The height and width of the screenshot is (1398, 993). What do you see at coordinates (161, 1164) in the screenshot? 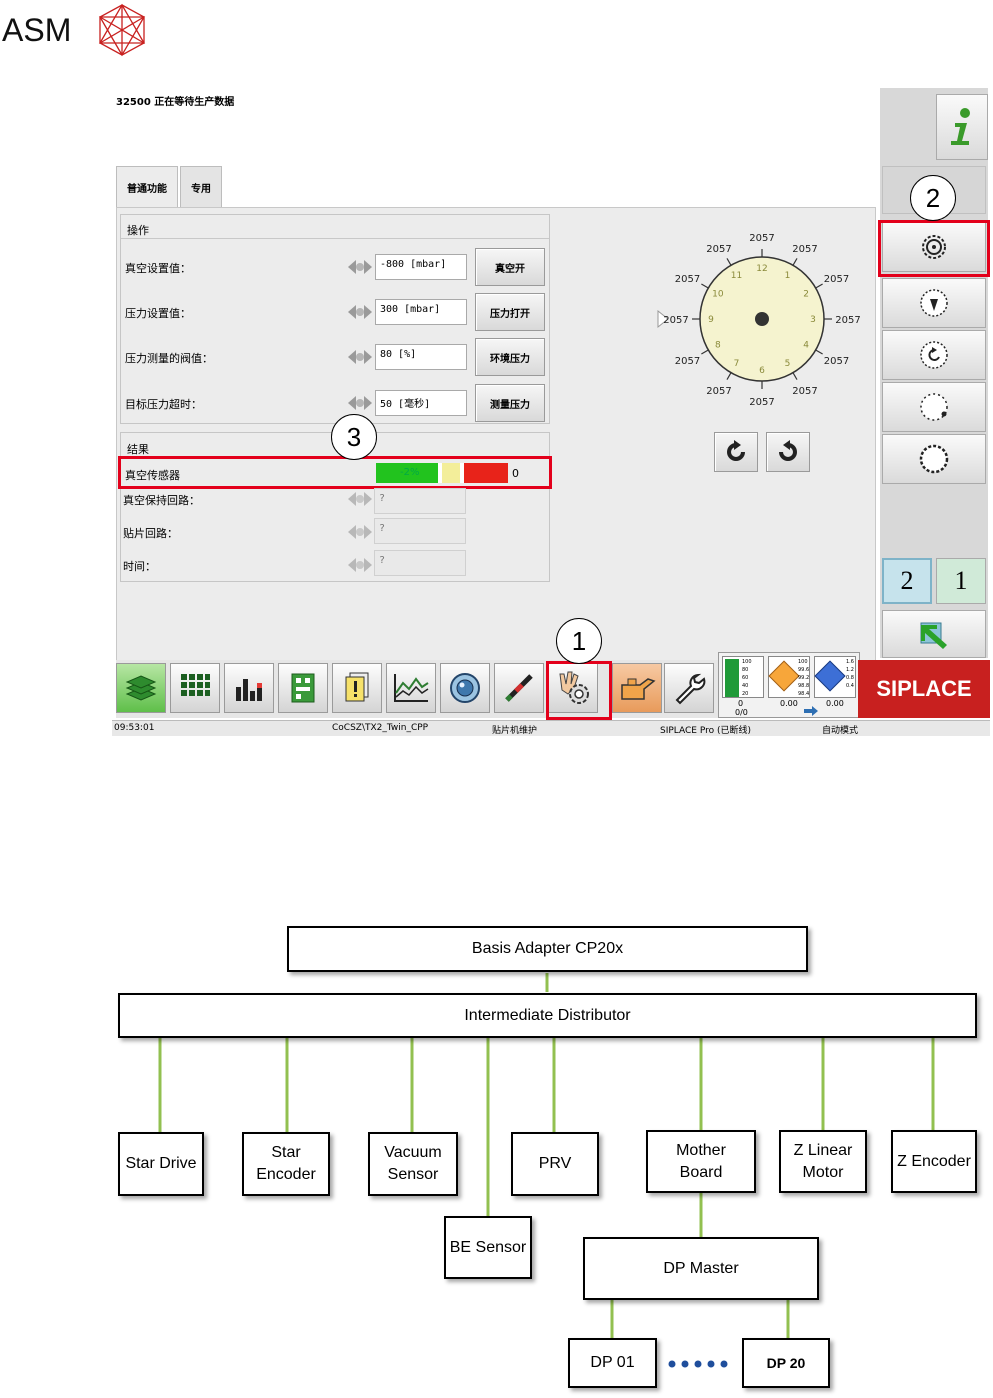
I see `star-drive-box: Star Drive` at bounding box center [161, 1164].